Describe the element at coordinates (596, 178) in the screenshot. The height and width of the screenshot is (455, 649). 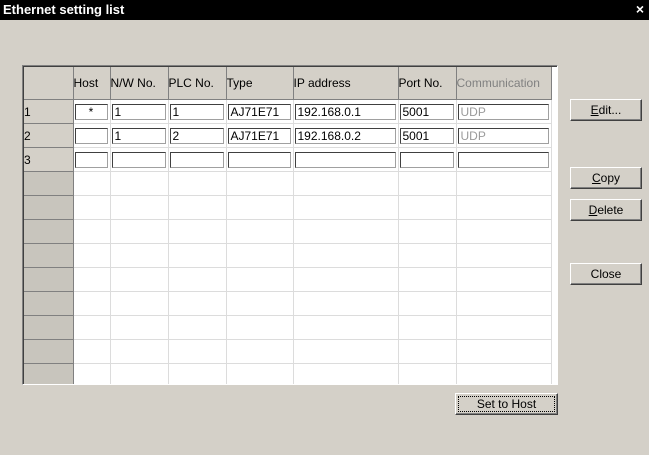
I see `copy-mnemonic: C` at that location.